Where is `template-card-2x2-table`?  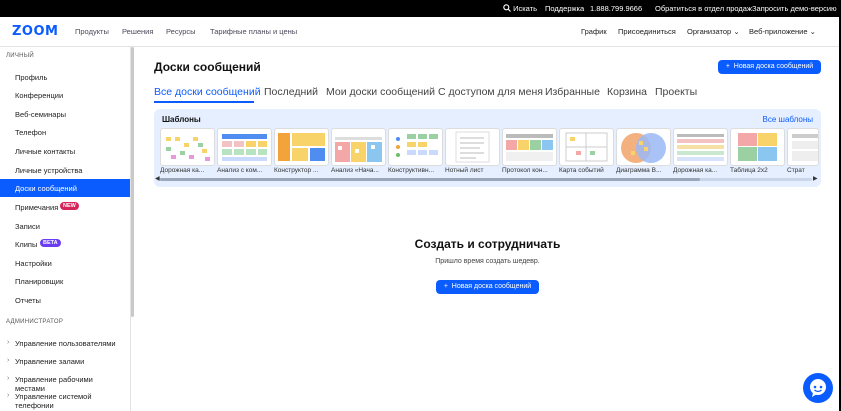 template-card-2x2-table is located at coordinates (757, 147).